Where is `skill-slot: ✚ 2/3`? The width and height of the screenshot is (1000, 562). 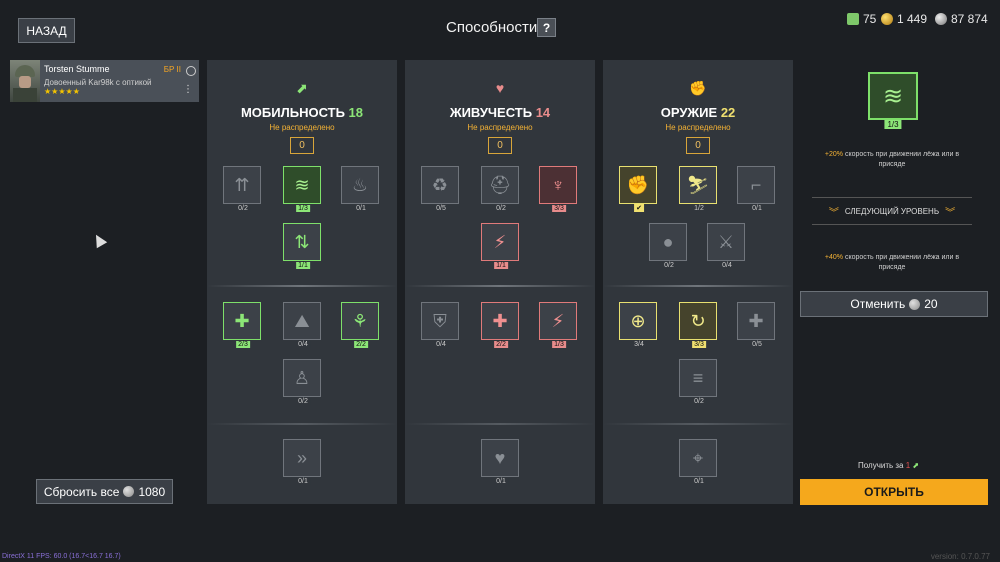 skill-slot: ✚ 2/3 is located at coordinates (243, 325).